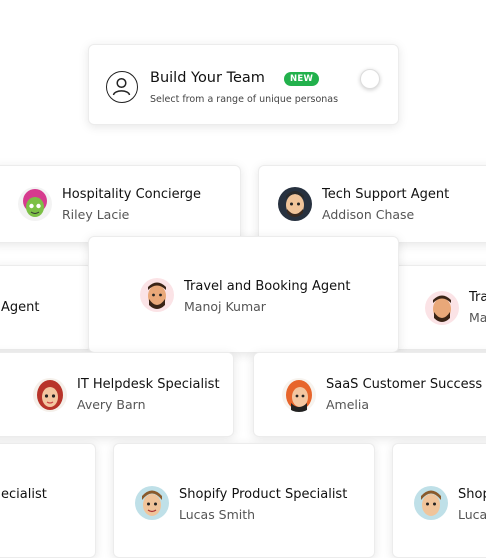 The image size is (486, 558). What do you see at coordinates (372, 204) in the screenshot?
I see `persona-card: Tech Support Agent Addison Chase` at bounding box center [372, 204].